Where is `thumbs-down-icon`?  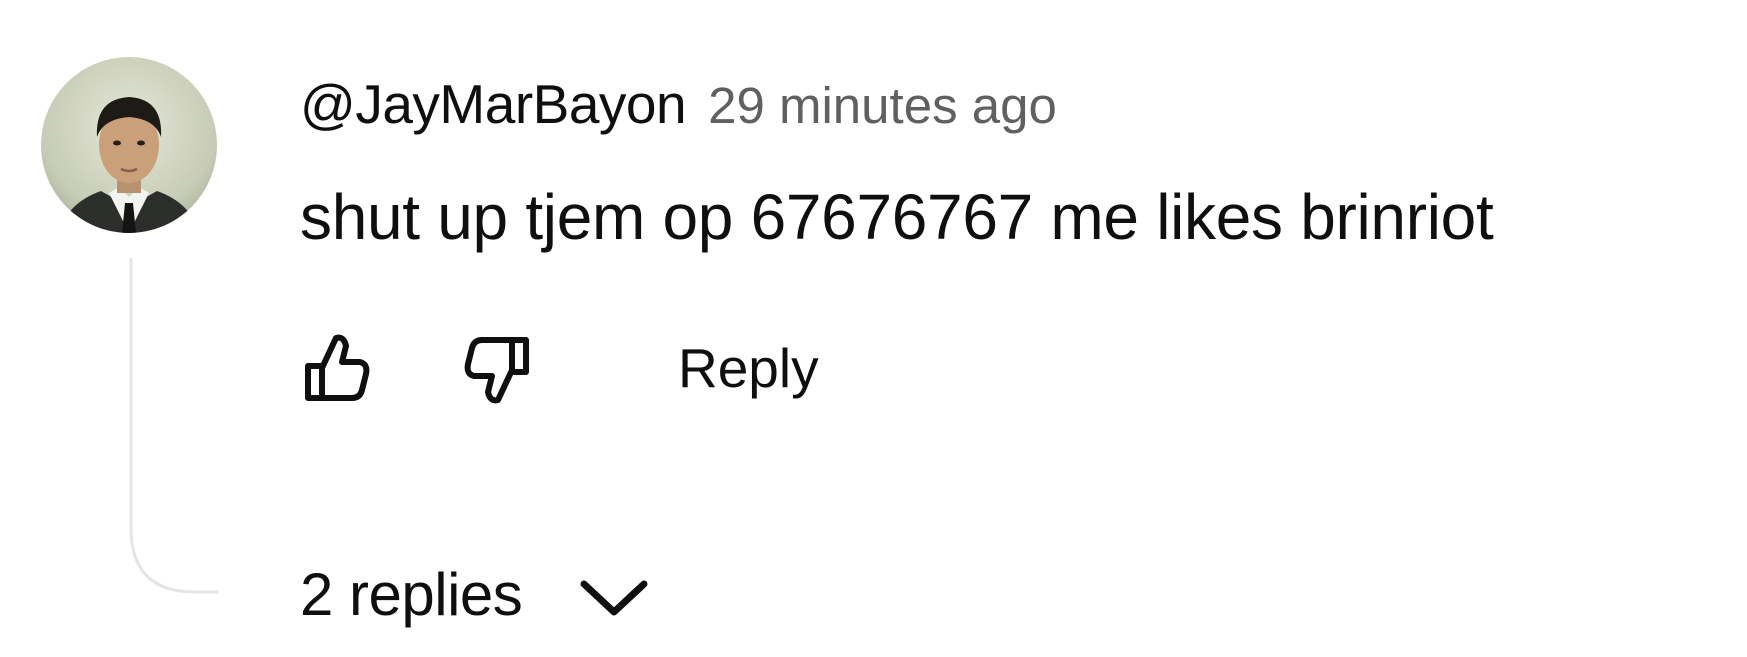
thumbs-down-icon is located at coordinates (496, 370).